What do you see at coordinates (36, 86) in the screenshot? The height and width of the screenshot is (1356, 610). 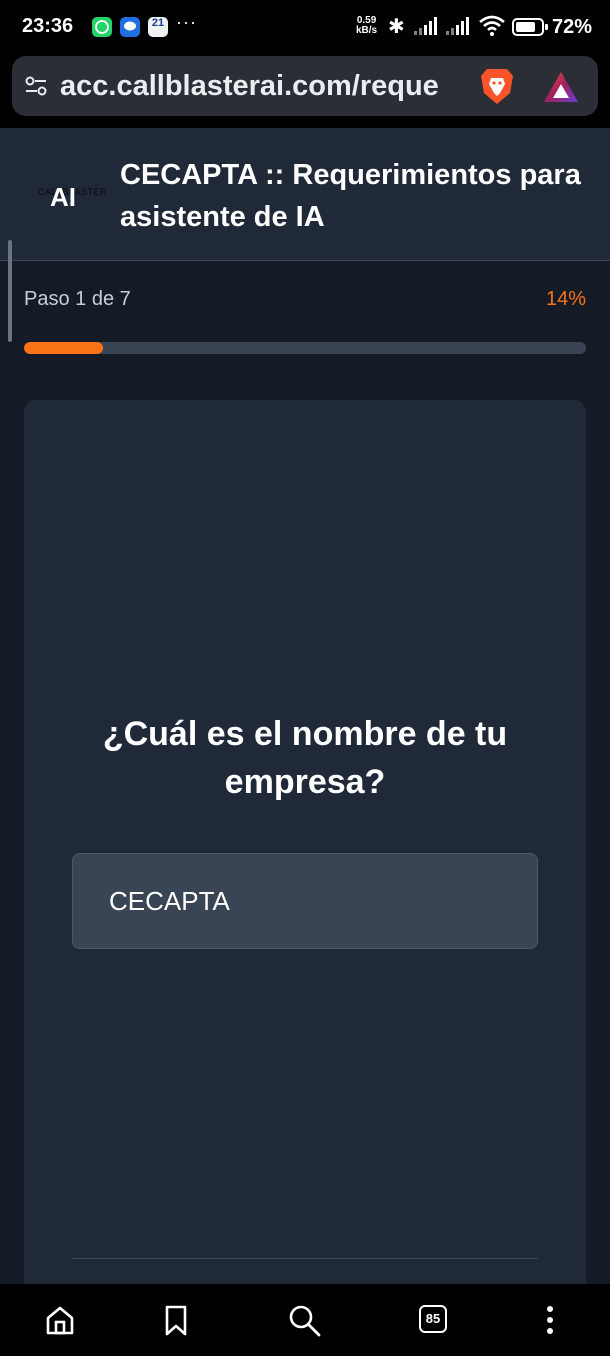 I see `site-settings-icon` at bounding box center [36, 86].